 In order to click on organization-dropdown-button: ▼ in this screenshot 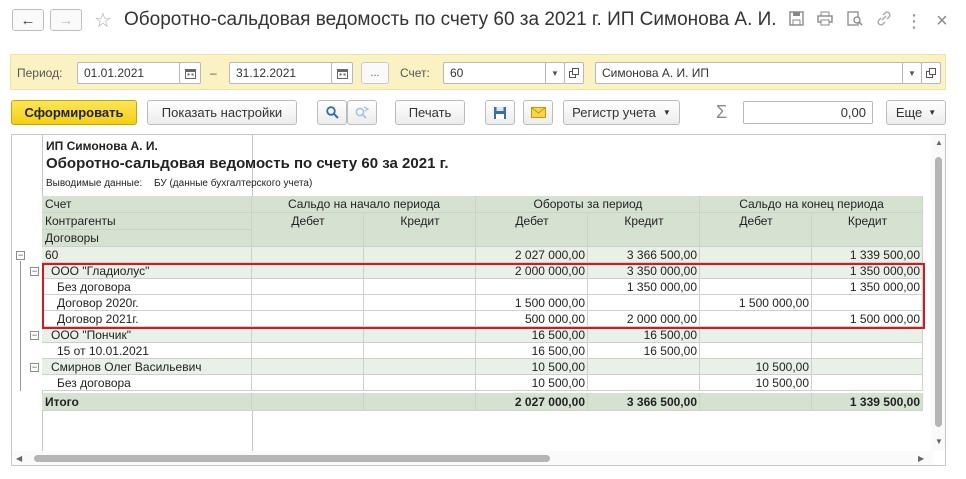, I will do `click(912, 73)`.